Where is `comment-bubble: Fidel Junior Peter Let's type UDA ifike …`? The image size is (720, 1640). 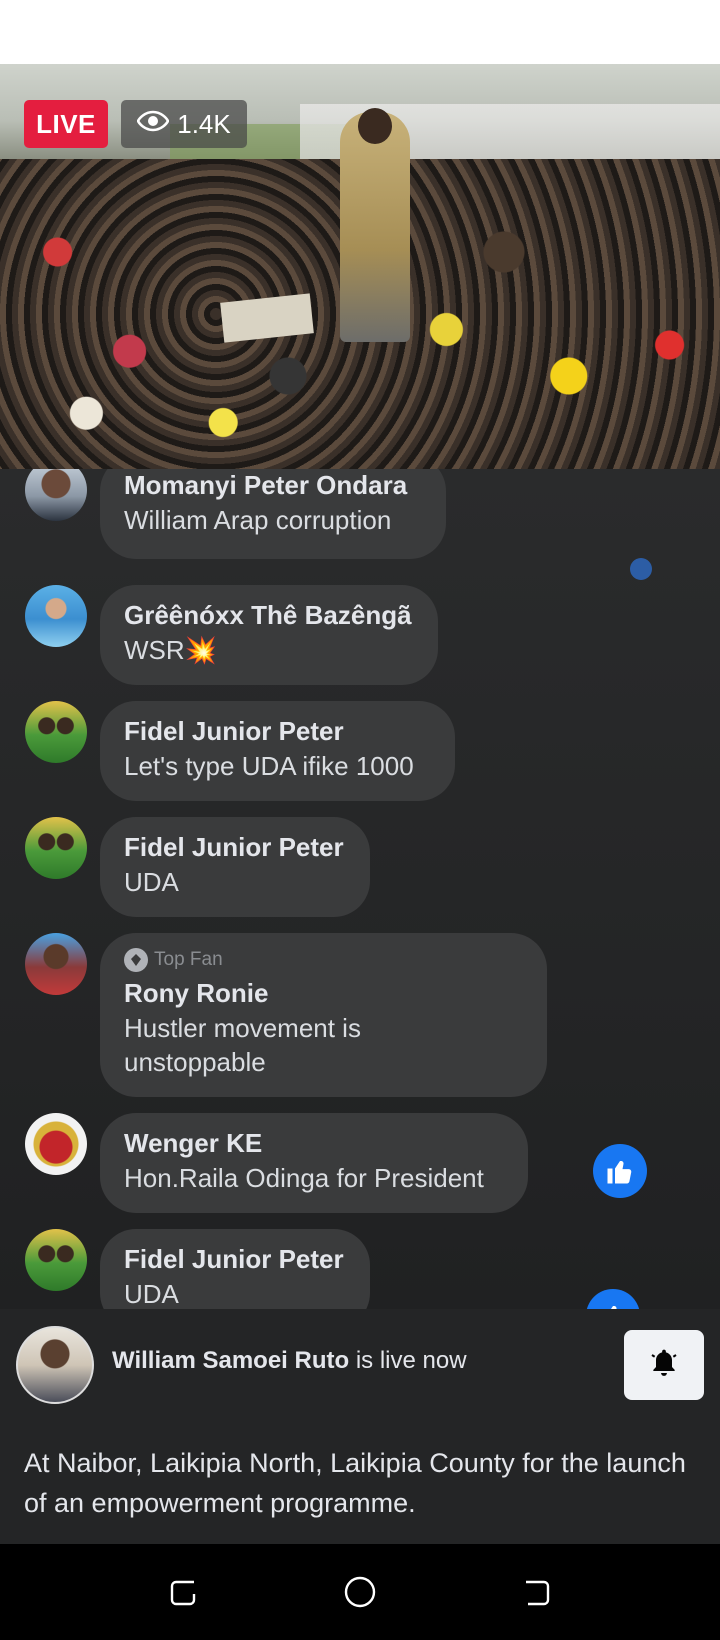 comment-bubble: Fidel Junior Peter Let's type UDA ifike … is located at coordinates (277, 751).